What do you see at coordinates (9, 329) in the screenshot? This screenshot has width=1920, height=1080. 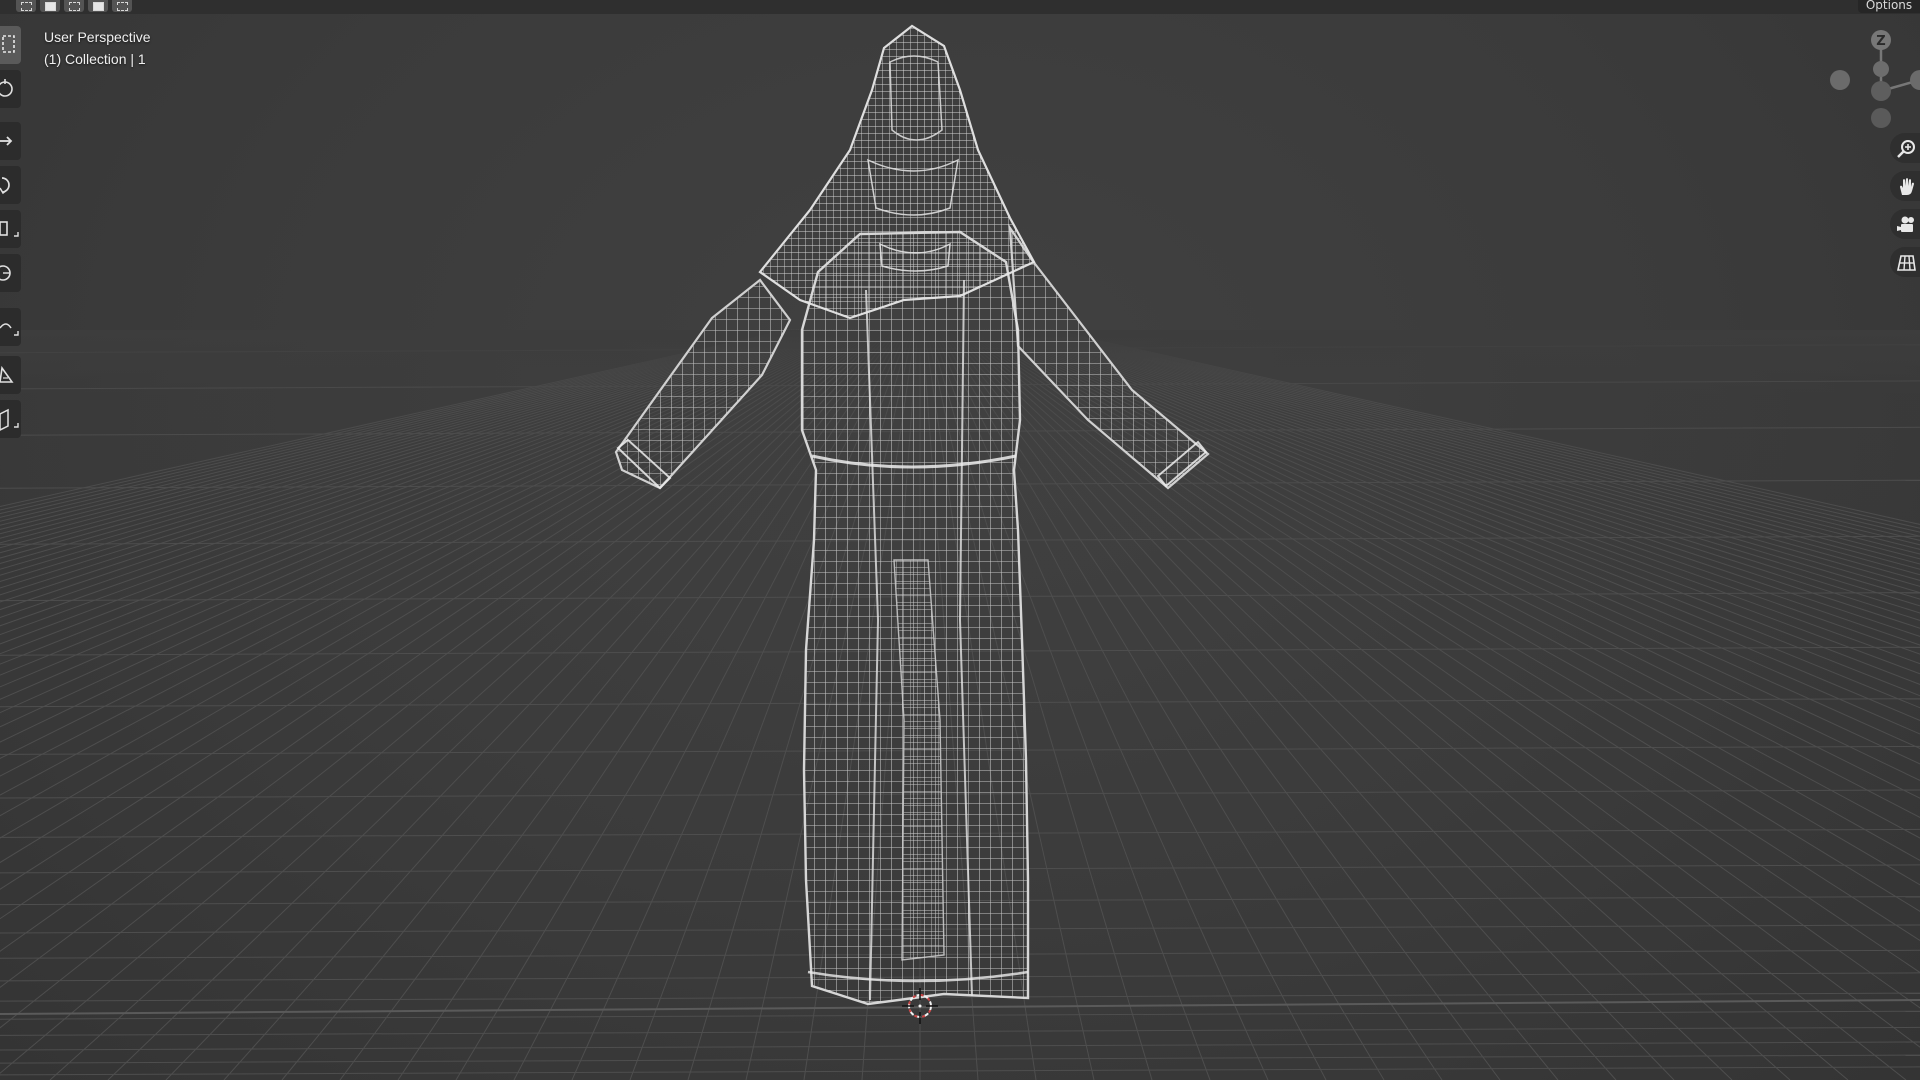 I see `annotate-icon` at bounding box center [9, 329].